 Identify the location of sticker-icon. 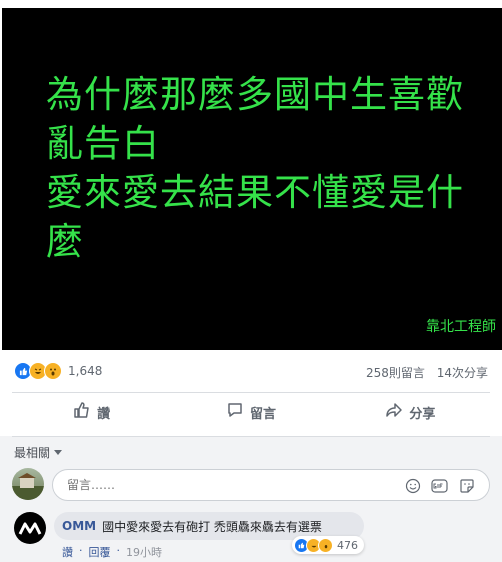
(466, 485).